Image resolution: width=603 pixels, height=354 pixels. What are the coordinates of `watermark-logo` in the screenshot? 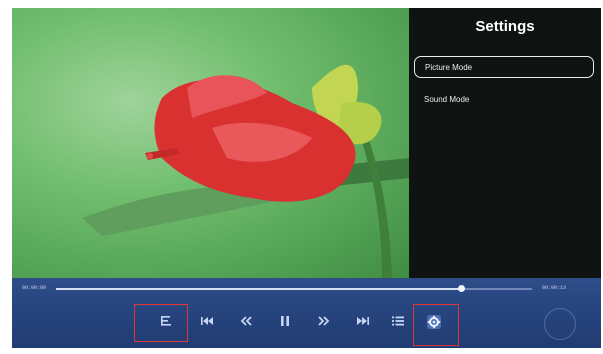 It's located at (560, 324).